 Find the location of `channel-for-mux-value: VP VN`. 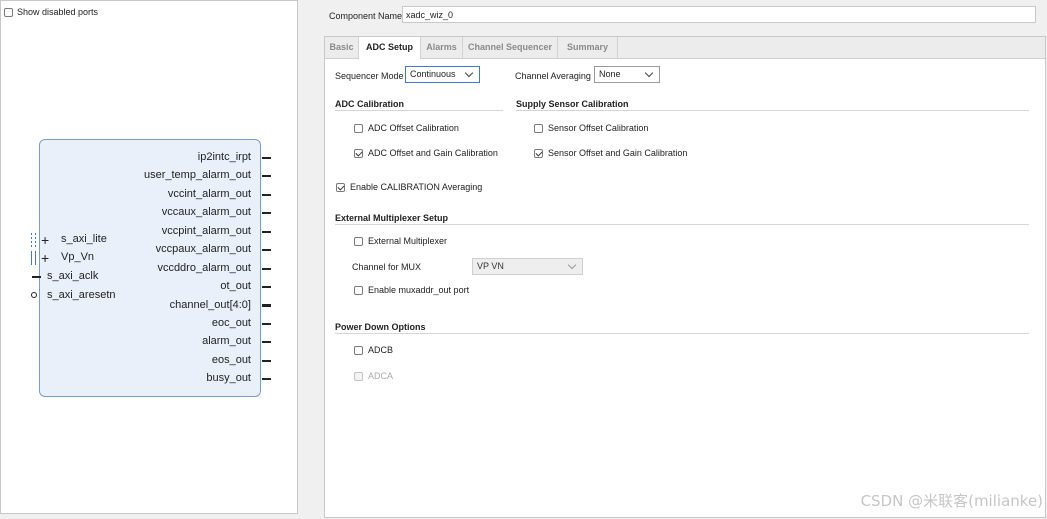

channel-for-mux-value: VP VN is located at coordinates (490, 266).